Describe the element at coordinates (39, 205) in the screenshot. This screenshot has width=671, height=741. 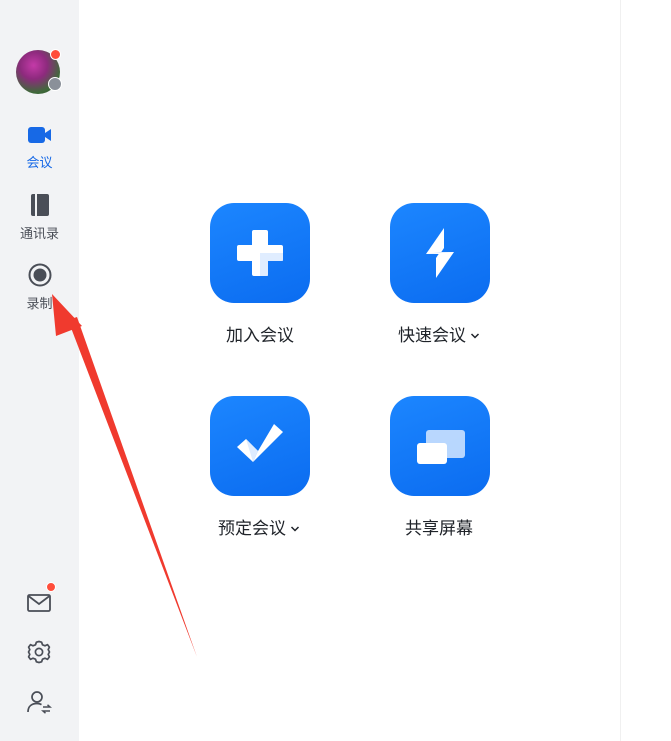
I see `contacts-book-icon` at that location.